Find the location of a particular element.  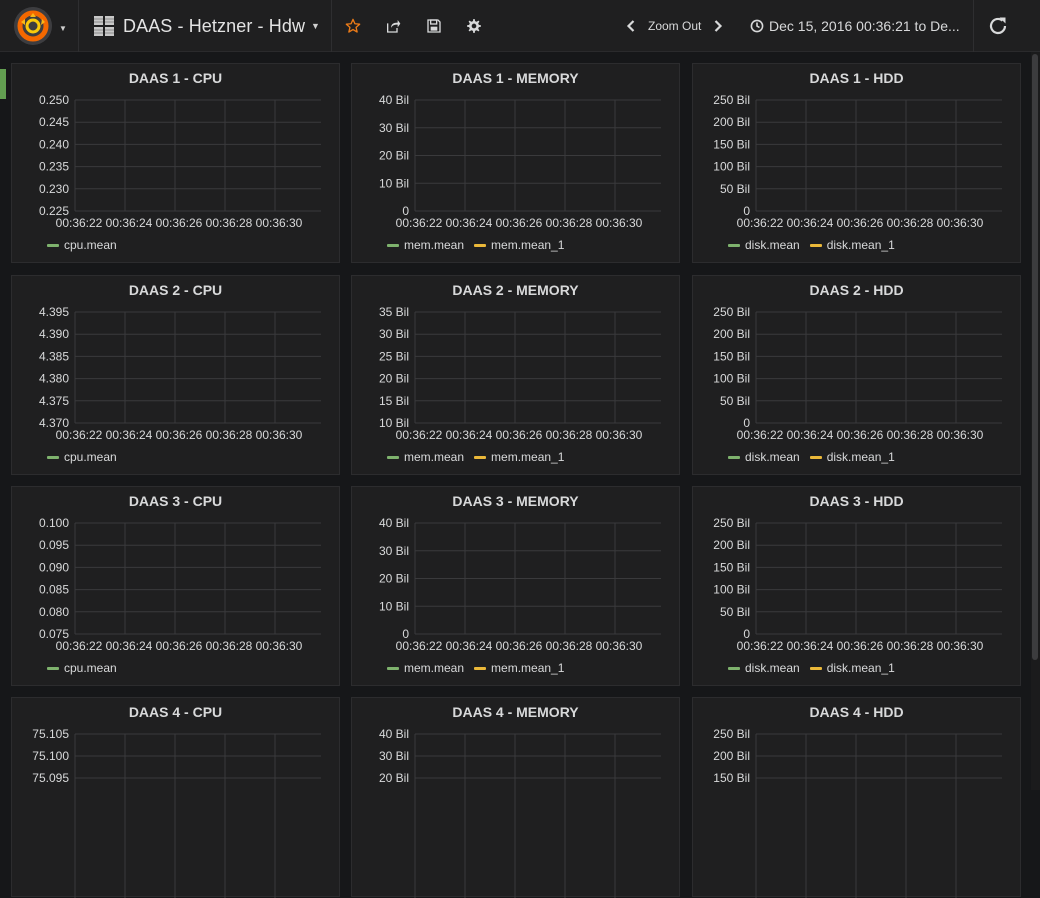

scrollbar-thumb is located at coordinates (1035, 357).